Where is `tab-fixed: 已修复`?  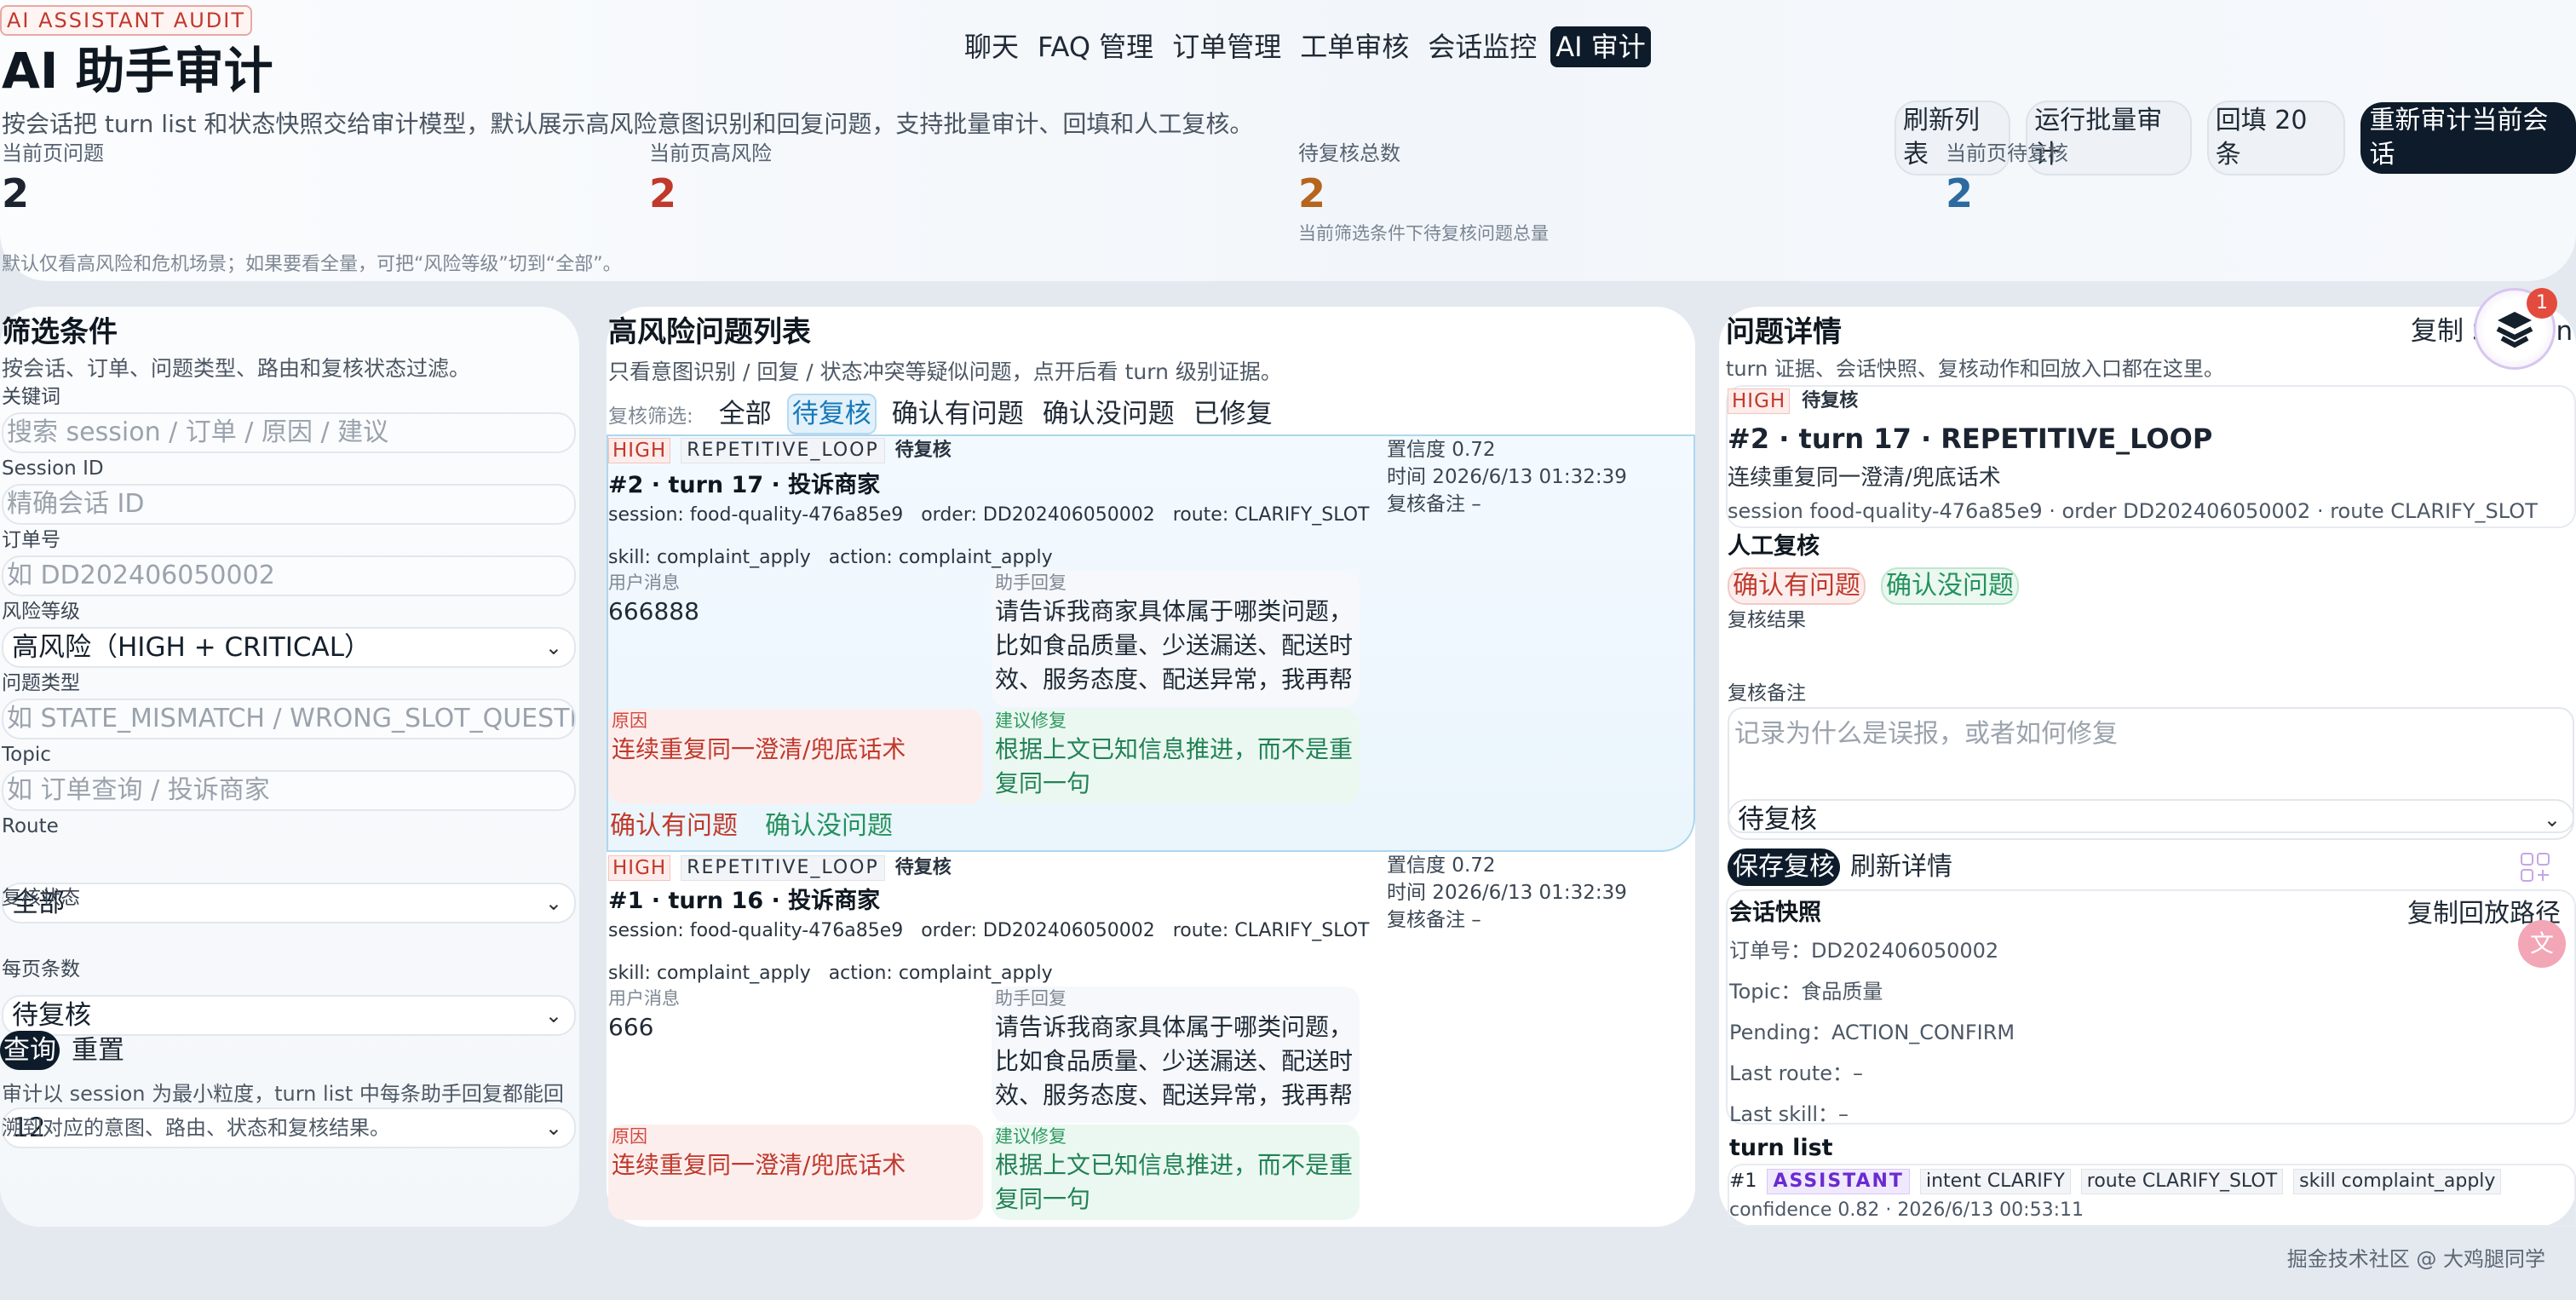 tab-fixed: 已修复 is located at coordinates (1233, 414).